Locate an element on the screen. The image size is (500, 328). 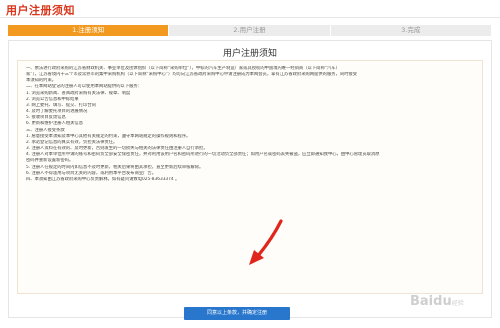
page-title: 用户注册须知 is located at coordinates (40, 10).